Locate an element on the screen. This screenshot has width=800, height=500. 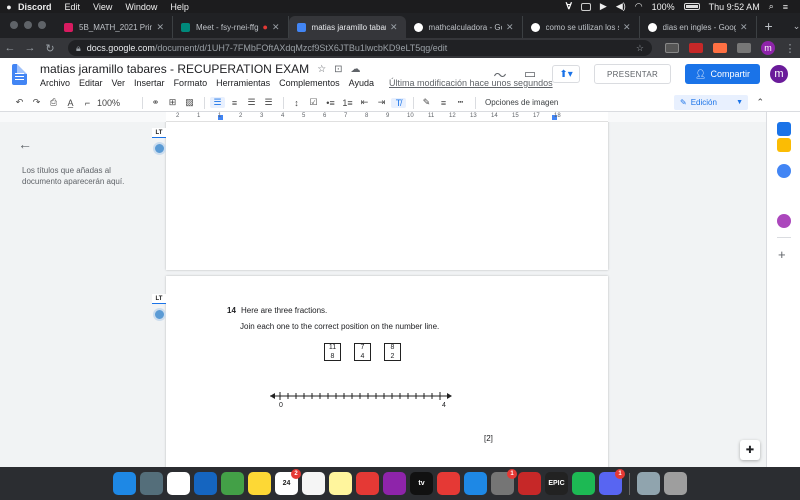
decrease-indent-icon: ⇤ is located at coordinates (364, 102).